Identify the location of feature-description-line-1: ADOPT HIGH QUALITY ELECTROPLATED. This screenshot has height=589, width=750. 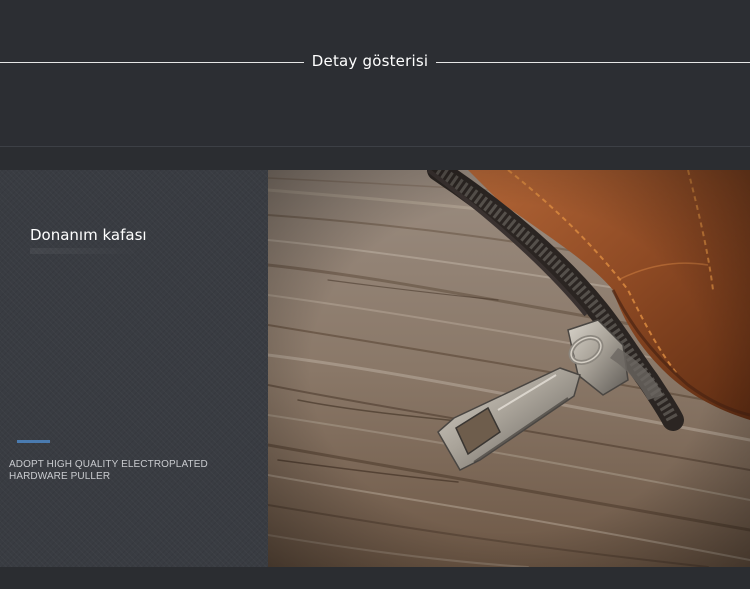
(108, 464).